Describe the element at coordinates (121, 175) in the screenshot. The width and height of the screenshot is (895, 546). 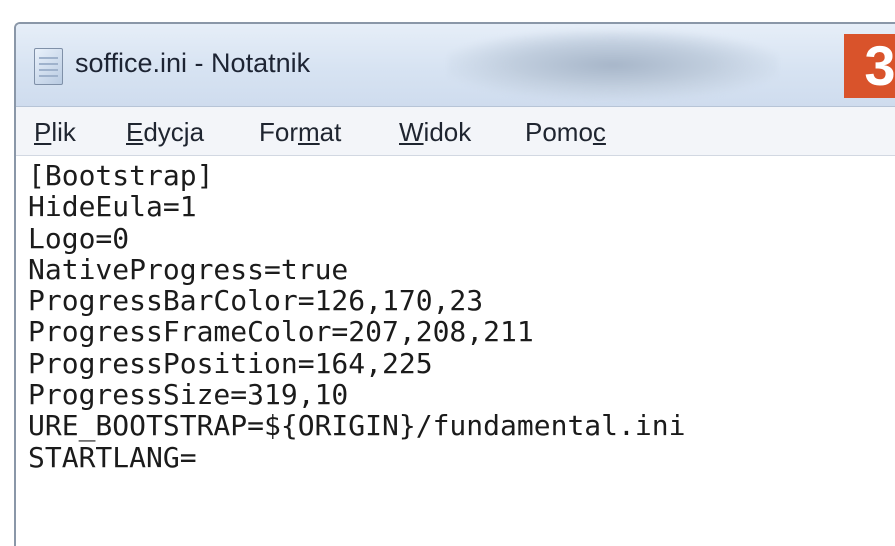
I see `editor-line: [Bootstrap]` at that location.